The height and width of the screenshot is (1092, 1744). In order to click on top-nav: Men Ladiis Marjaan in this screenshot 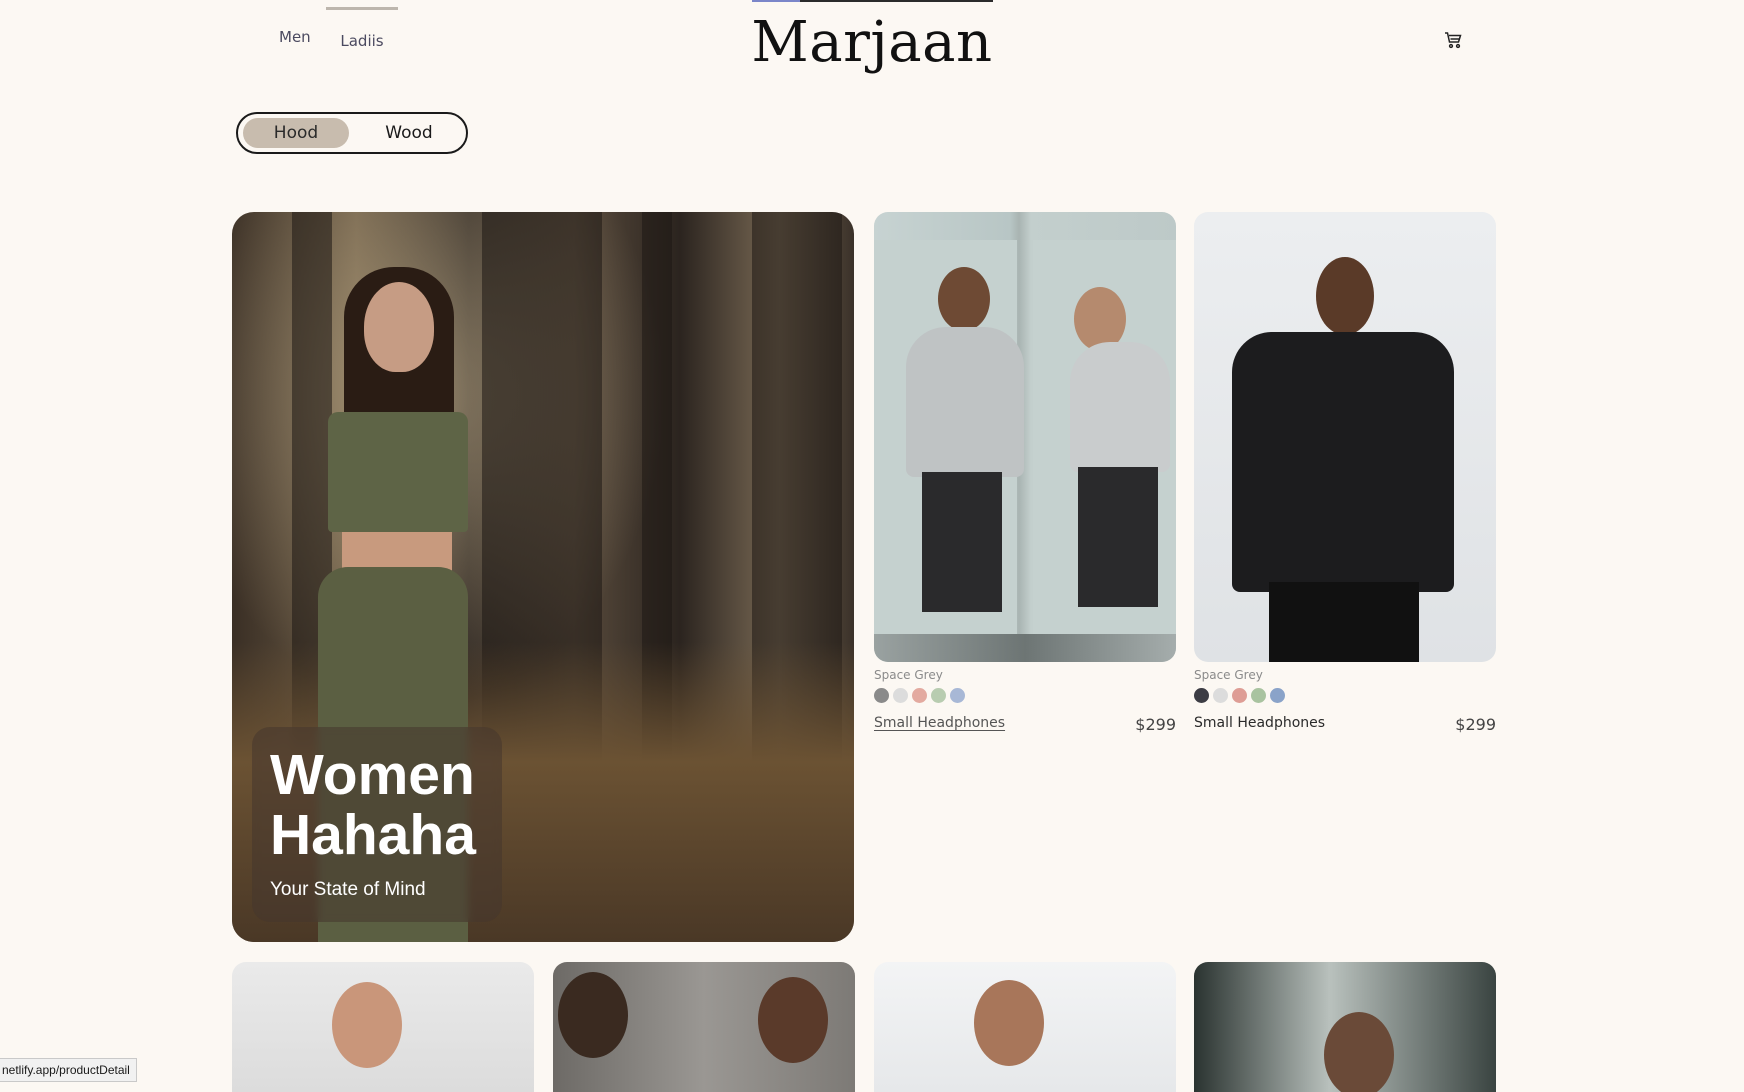, I will do `click(872, 45)`.